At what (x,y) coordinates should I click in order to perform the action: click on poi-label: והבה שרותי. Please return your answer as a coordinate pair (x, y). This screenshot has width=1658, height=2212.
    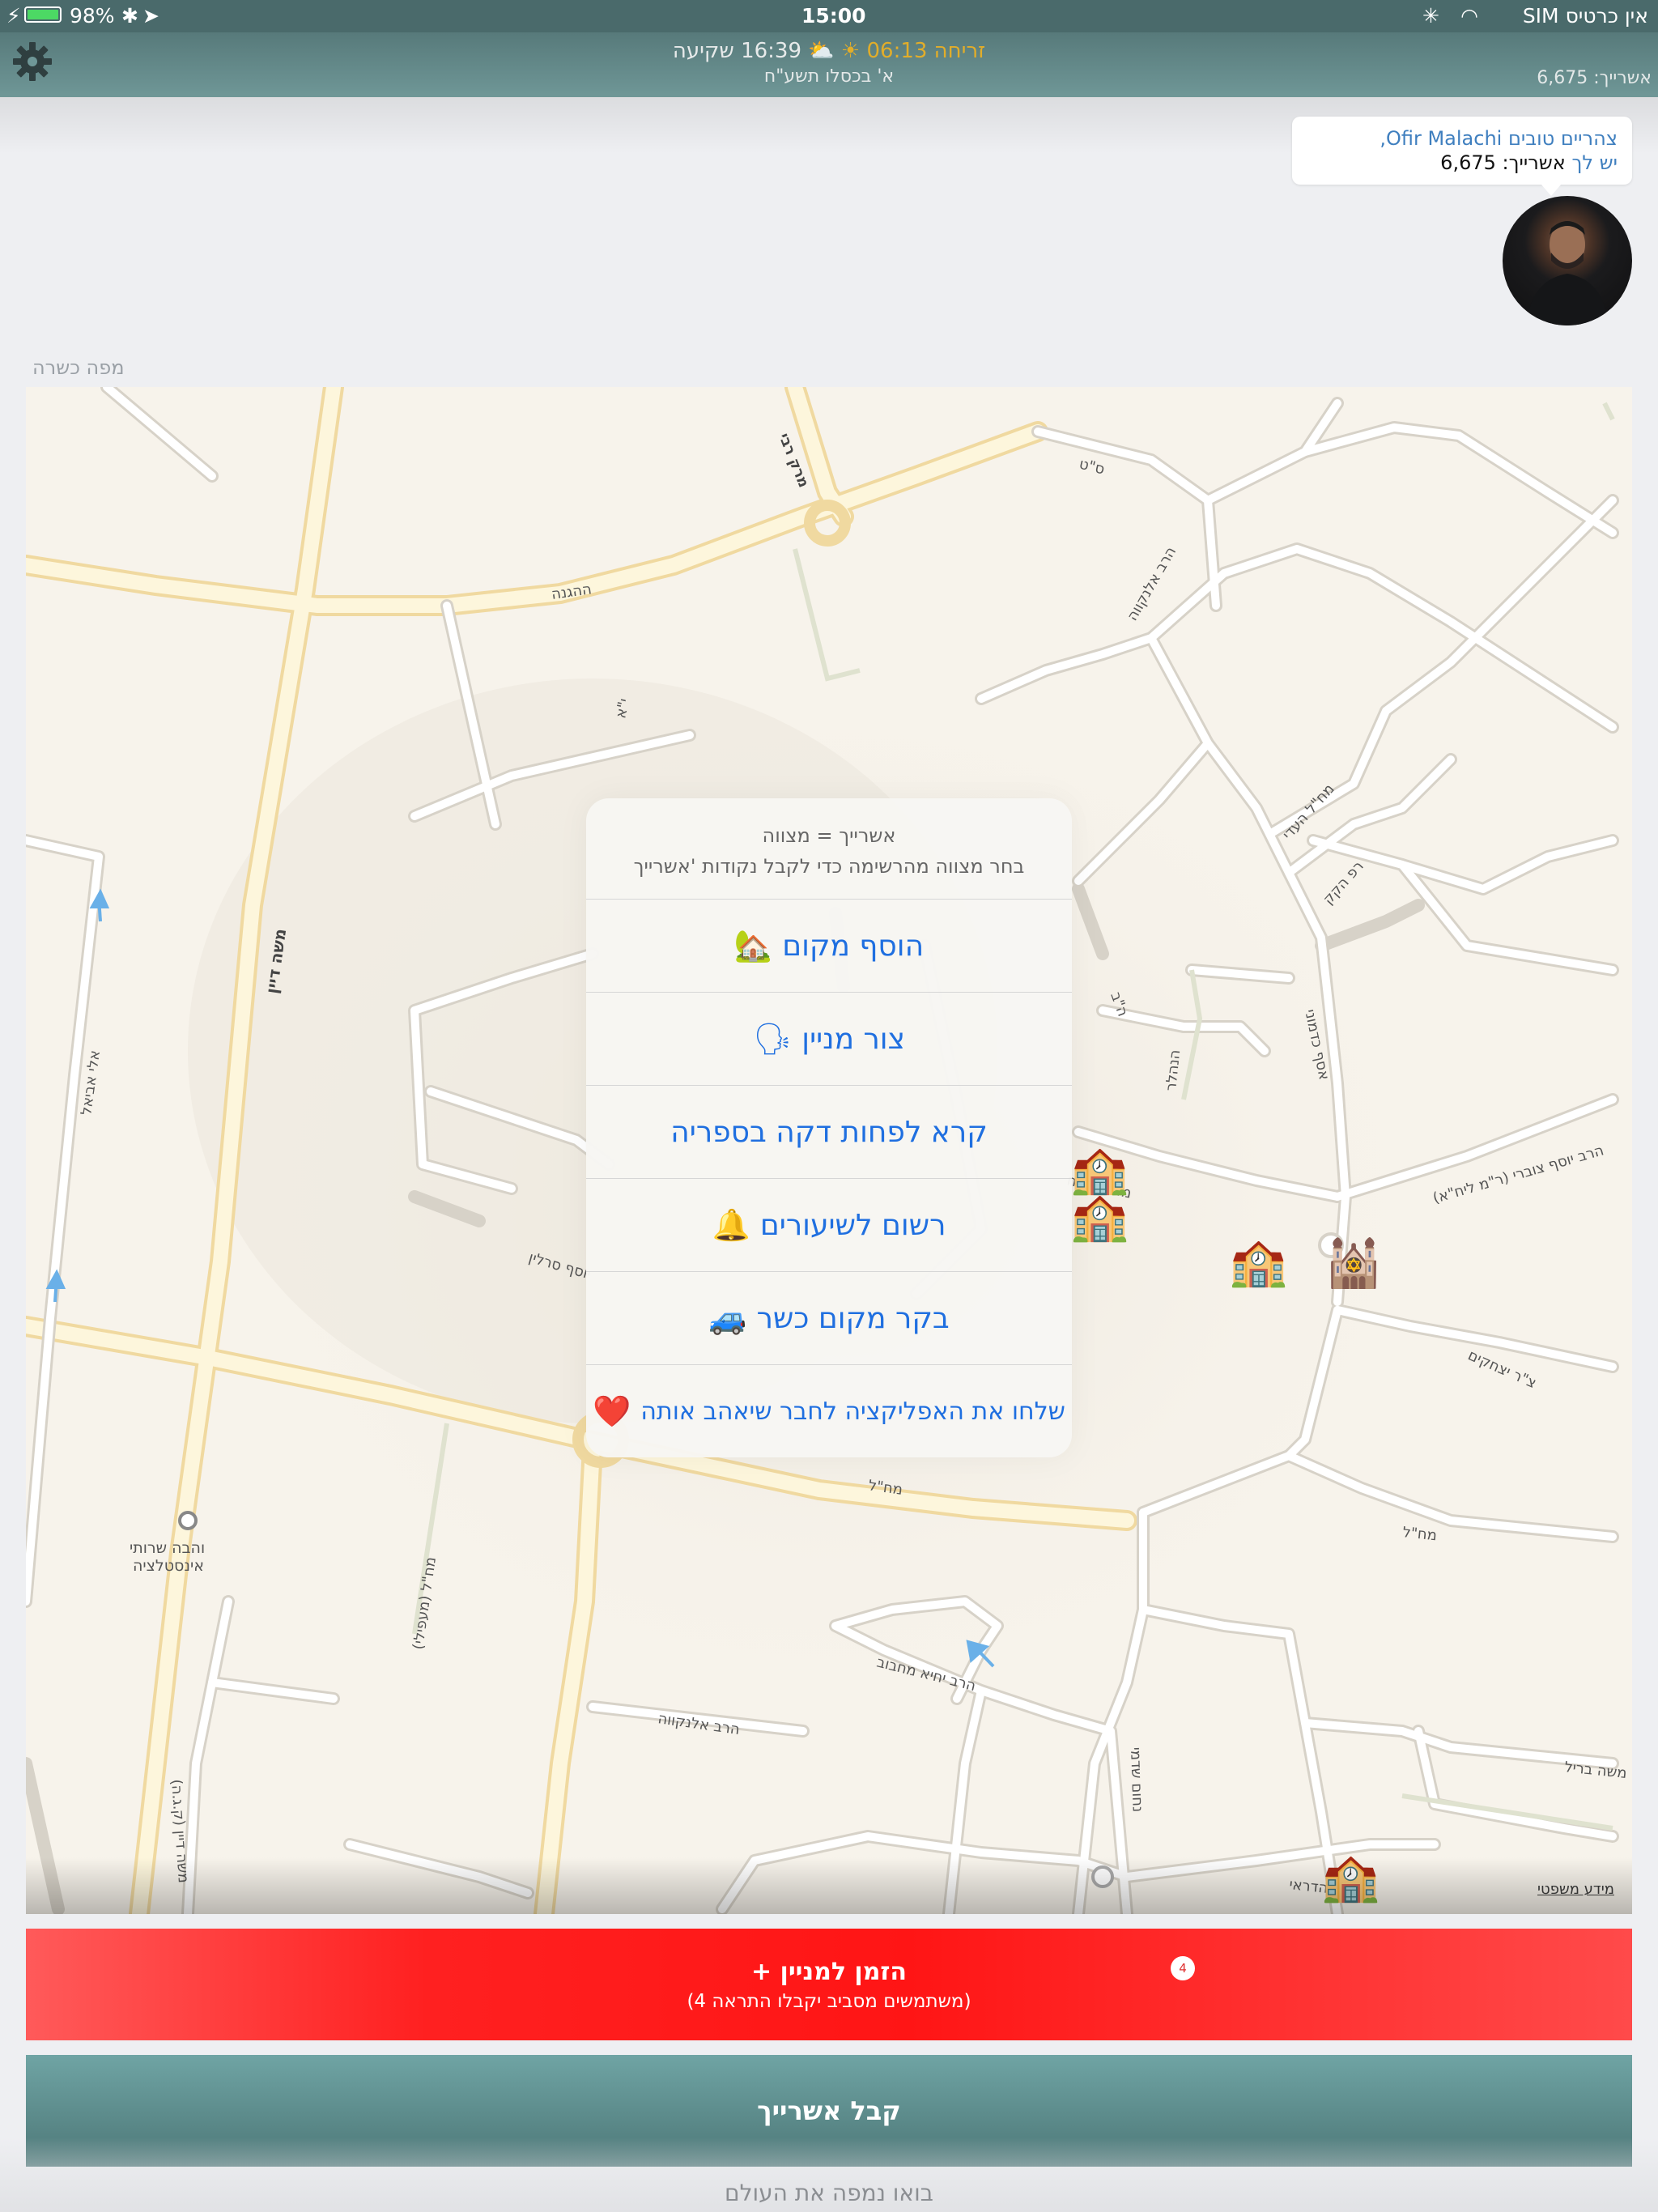
    Looking at the image, I should click on (167, 1548).